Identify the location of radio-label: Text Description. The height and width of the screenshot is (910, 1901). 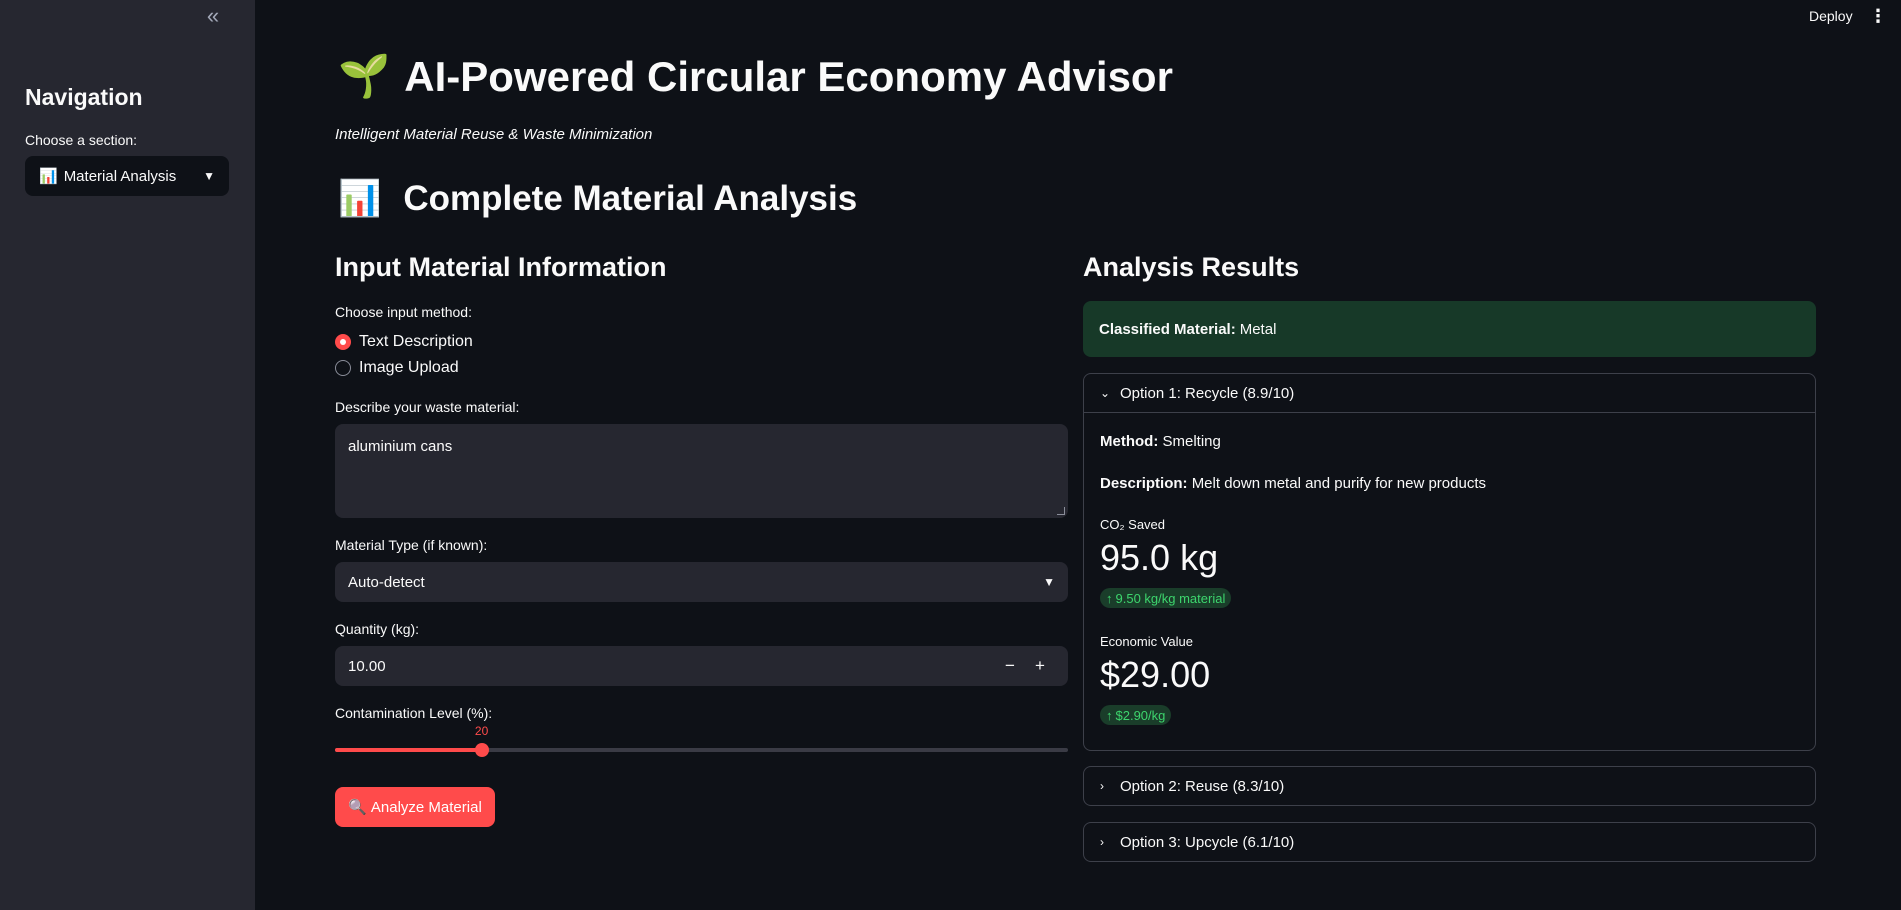
(416, 341).